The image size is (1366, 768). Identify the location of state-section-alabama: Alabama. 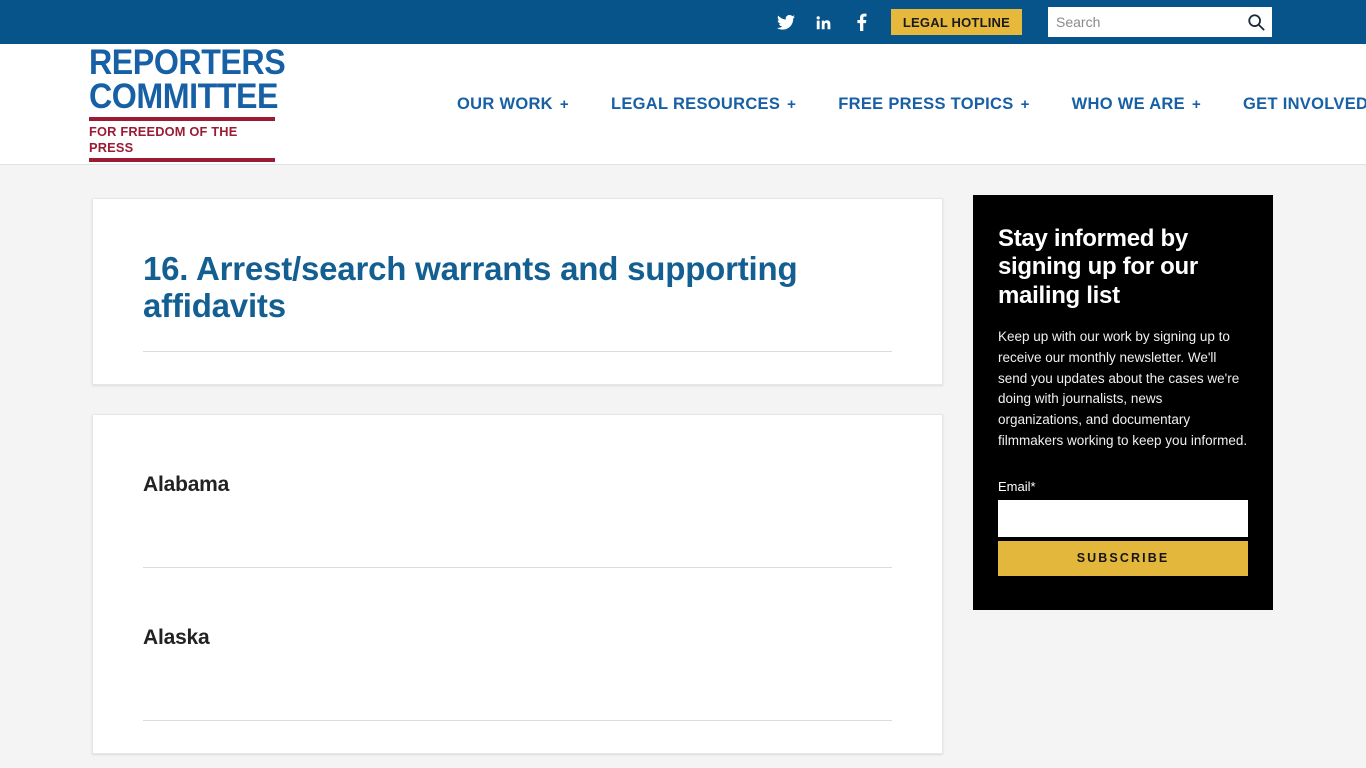
(517, 491).